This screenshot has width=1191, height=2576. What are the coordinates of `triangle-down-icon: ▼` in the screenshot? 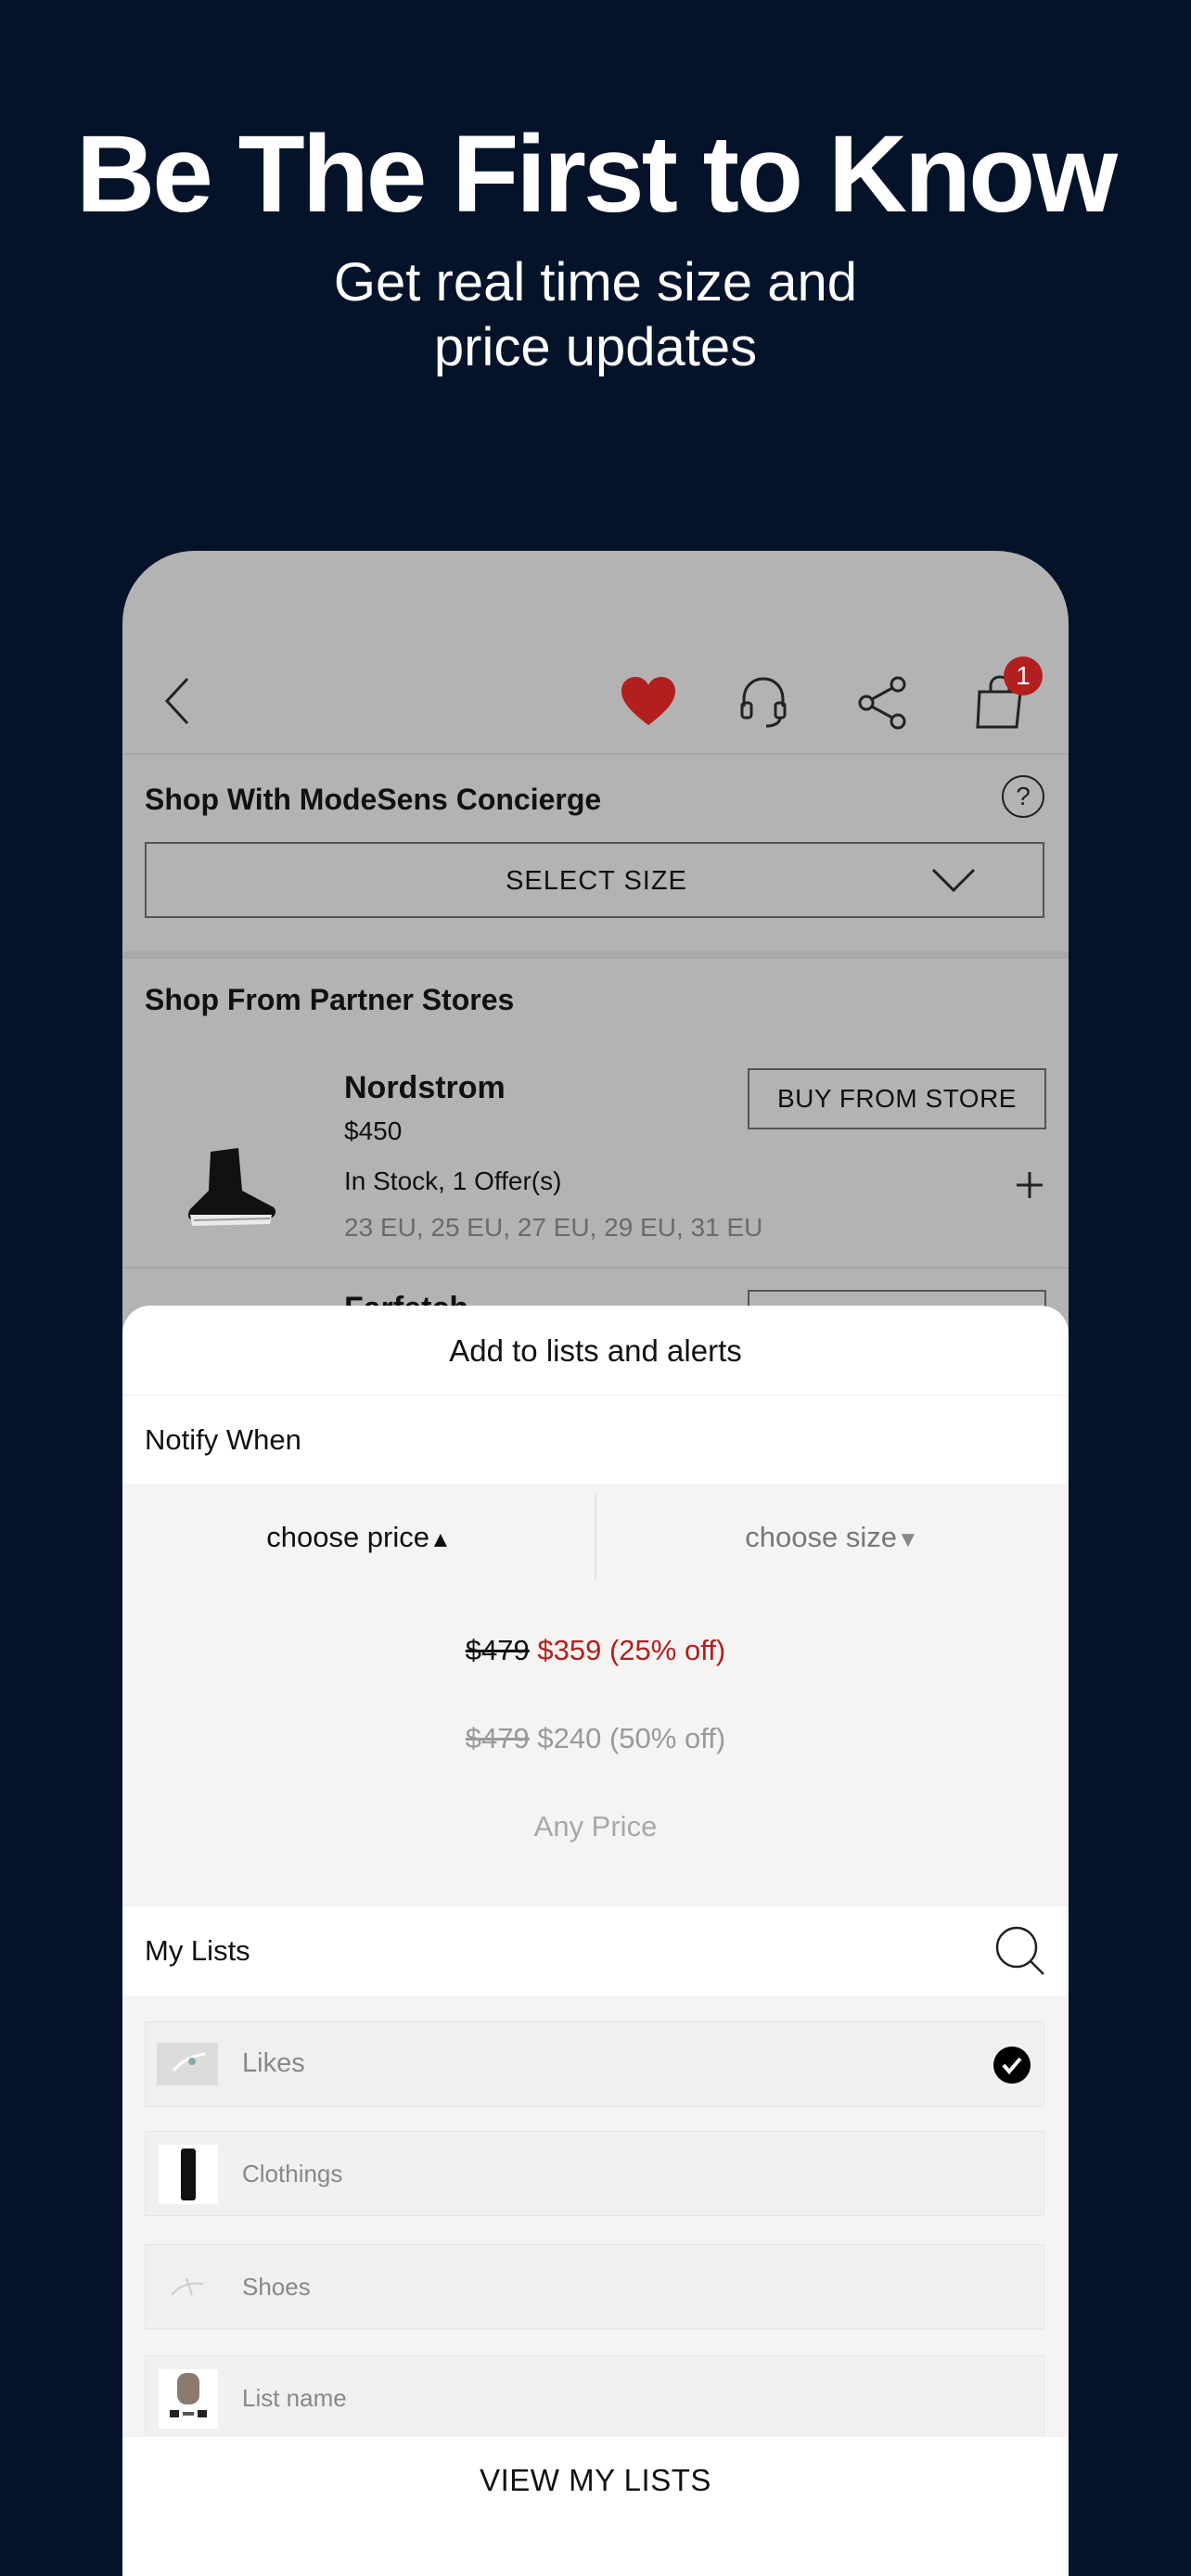 It's located at (907, 1539).